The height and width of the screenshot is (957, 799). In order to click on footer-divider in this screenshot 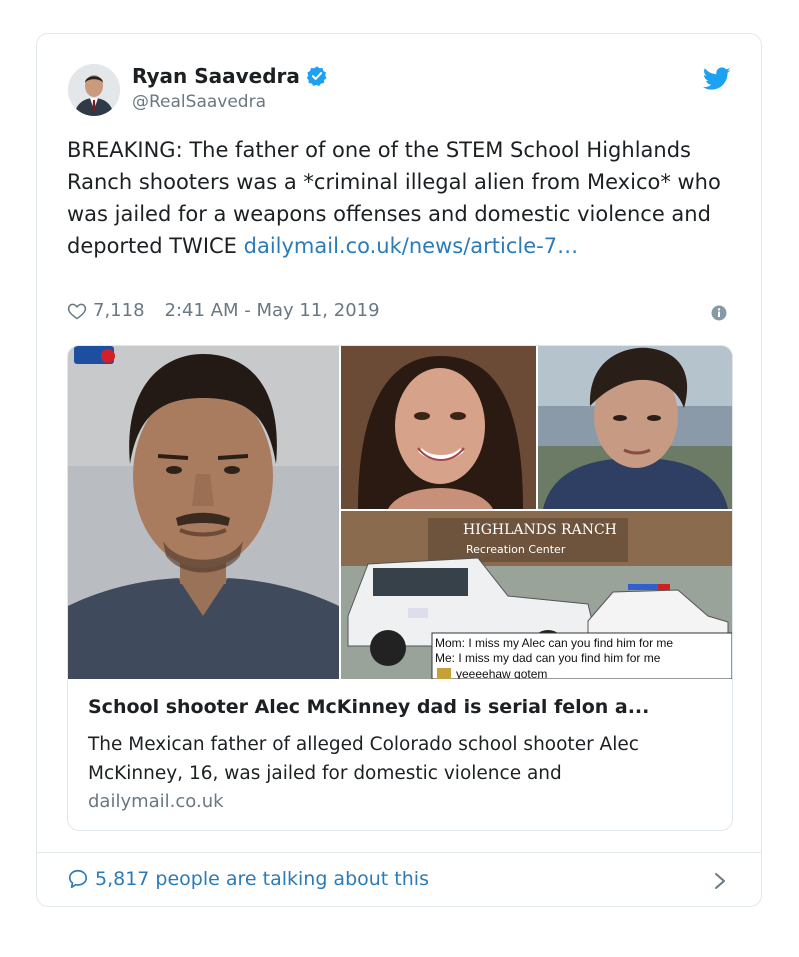, I will do `click(399, 852)`.